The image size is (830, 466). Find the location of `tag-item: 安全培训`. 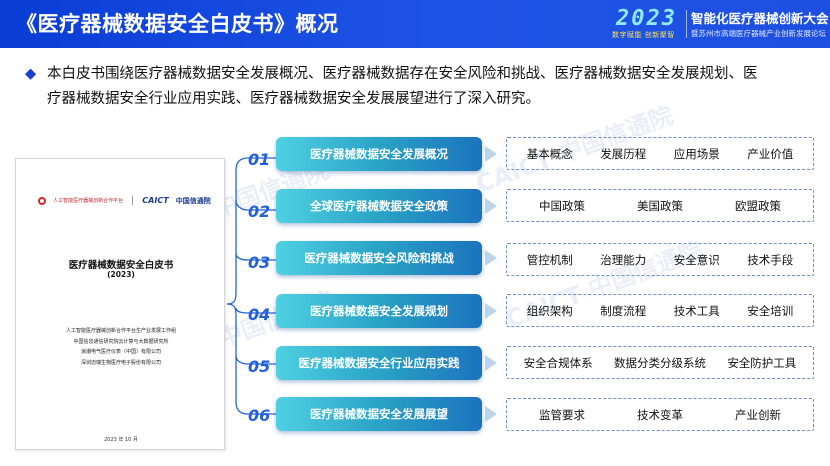

tag-item: 安全培训 is located at coordinates (770, 310).